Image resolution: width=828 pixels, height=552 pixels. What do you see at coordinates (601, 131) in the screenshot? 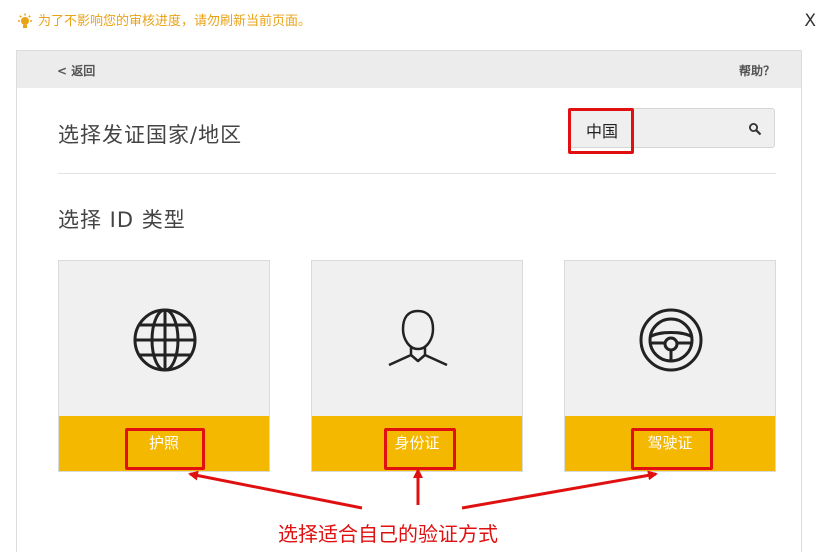
I see `country-highlight-box` at bounding box center [601, 131].